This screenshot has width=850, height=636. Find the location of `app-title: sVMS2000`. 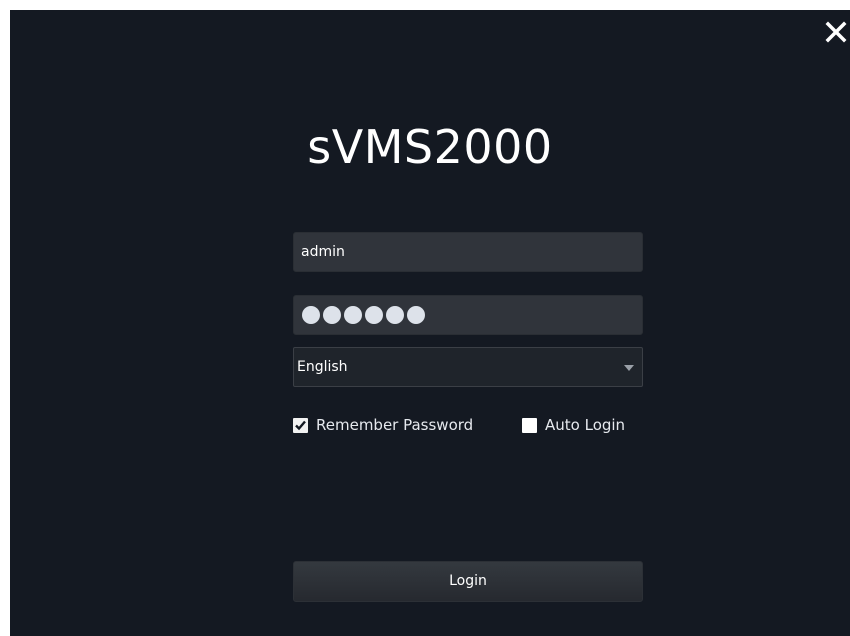

app-title: sVMS2000 is located at coordinates (430, 147).